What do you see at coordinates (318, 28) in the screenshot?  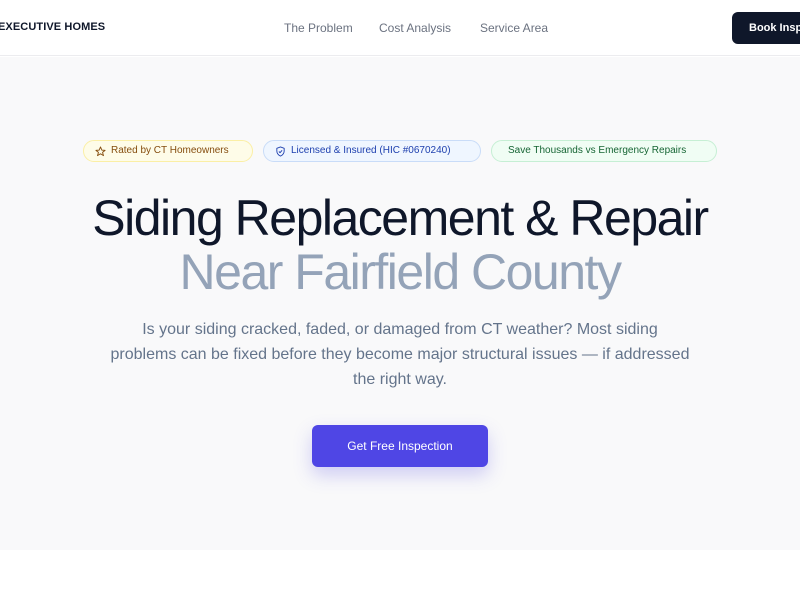 I see `nav-link-the-problem: The Problem` at bounding box center [318, 28].